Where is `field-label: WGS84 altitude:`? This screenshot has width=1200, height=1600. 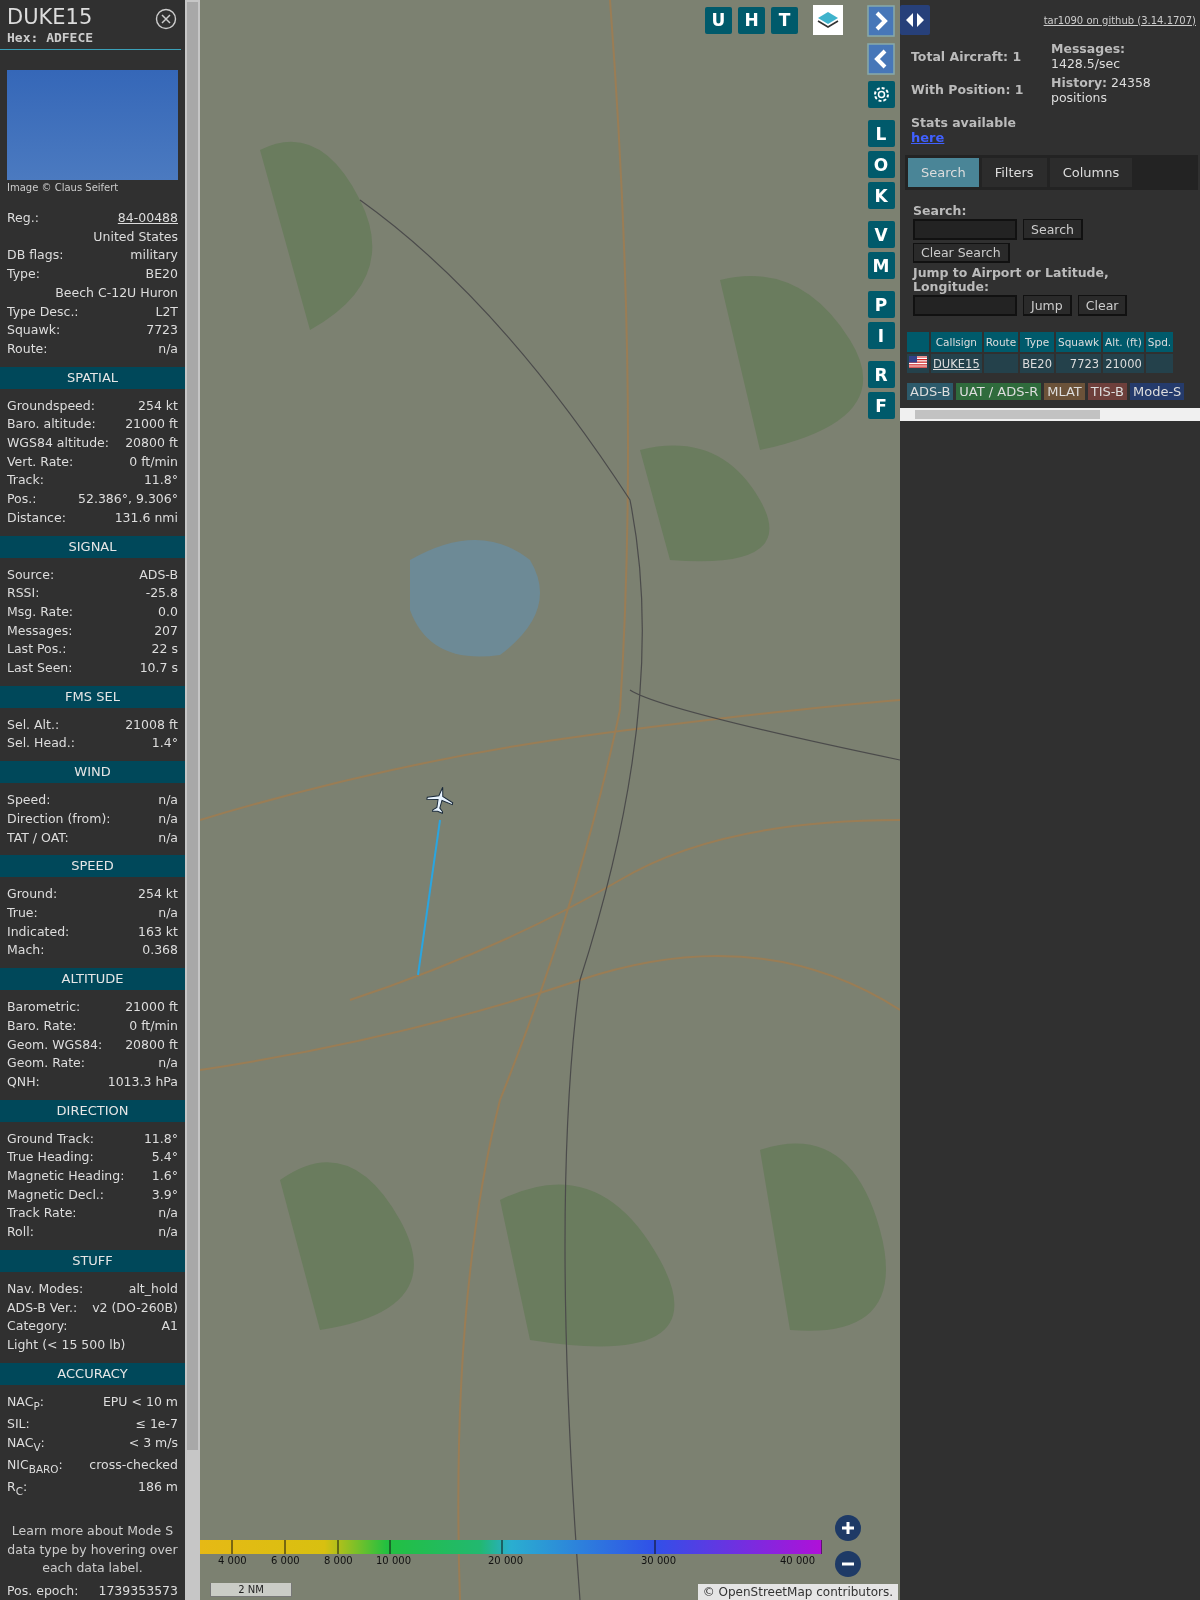 field-label: WGS84 altitude: is located at coordinates (58, 443).